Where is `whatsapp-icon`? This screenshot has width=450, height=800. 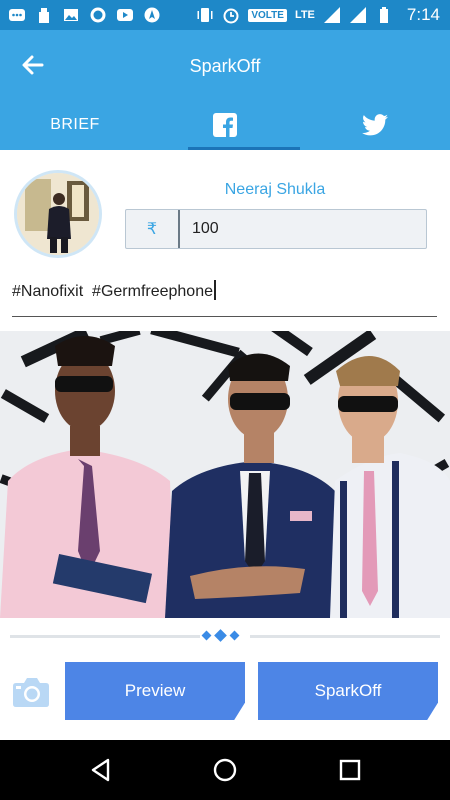
whatsapp-icon is located at coordinates (98, 15).